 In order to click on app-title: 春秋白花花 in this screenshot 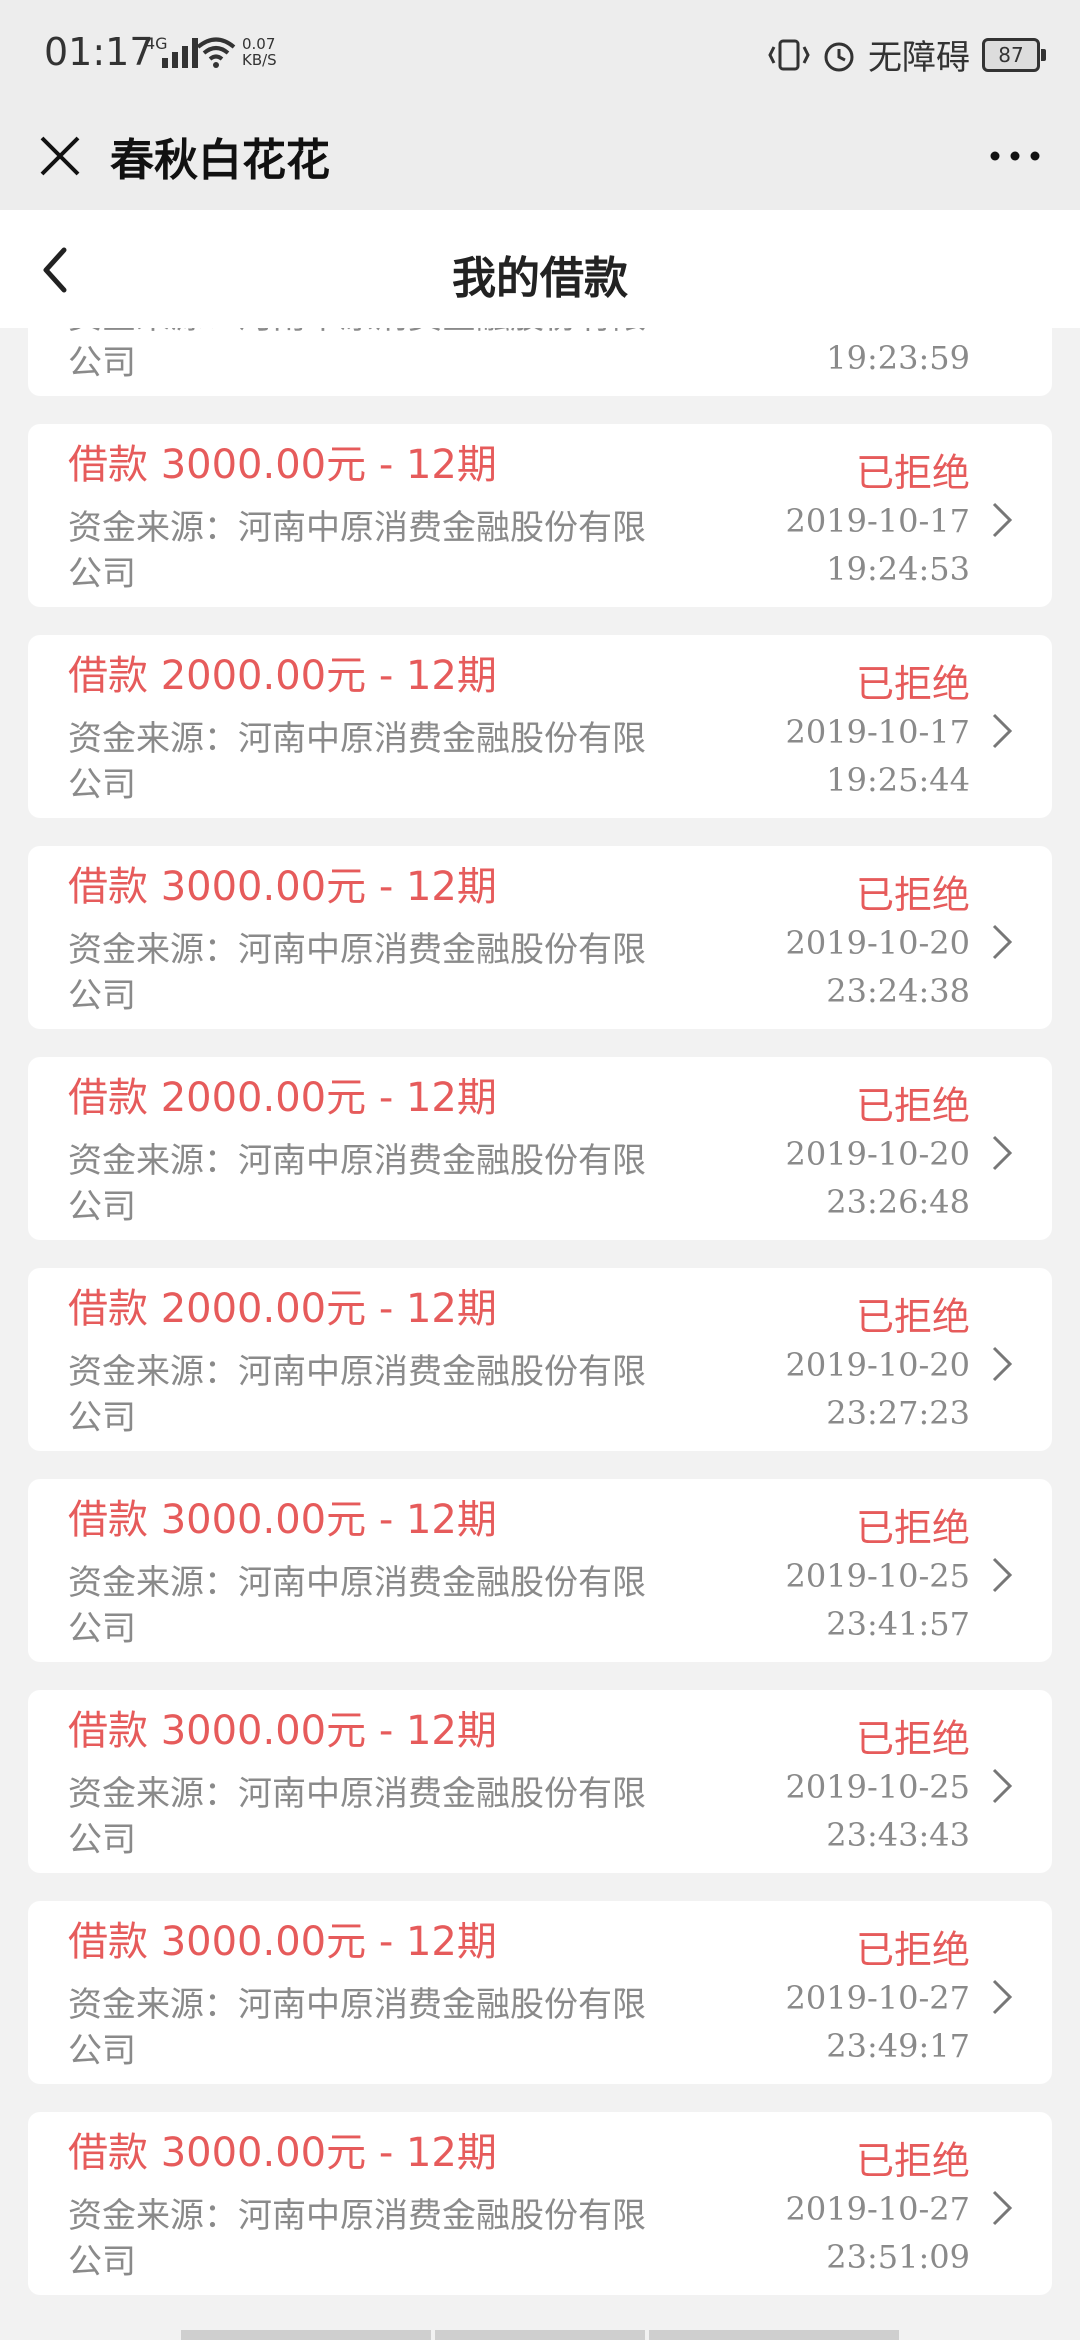, I will do `click(220, 160)`.